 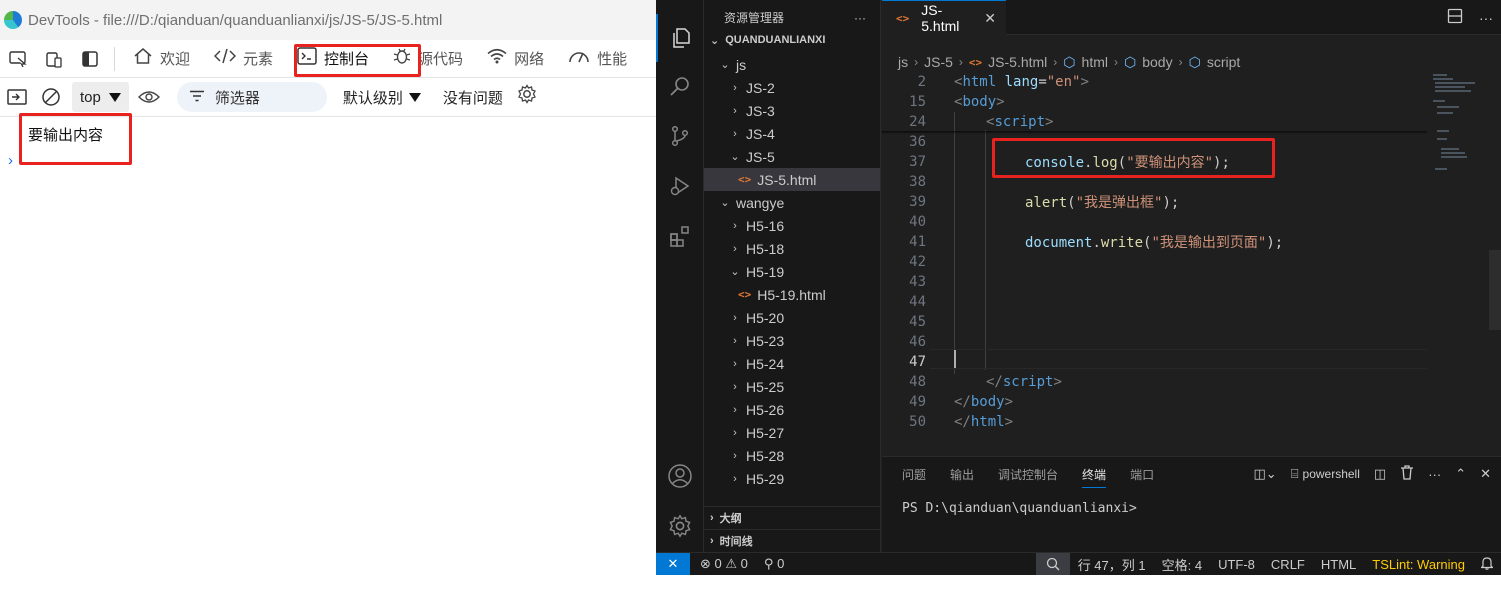 I want to click on device-emulation-icon, so click(x=54, y=59).